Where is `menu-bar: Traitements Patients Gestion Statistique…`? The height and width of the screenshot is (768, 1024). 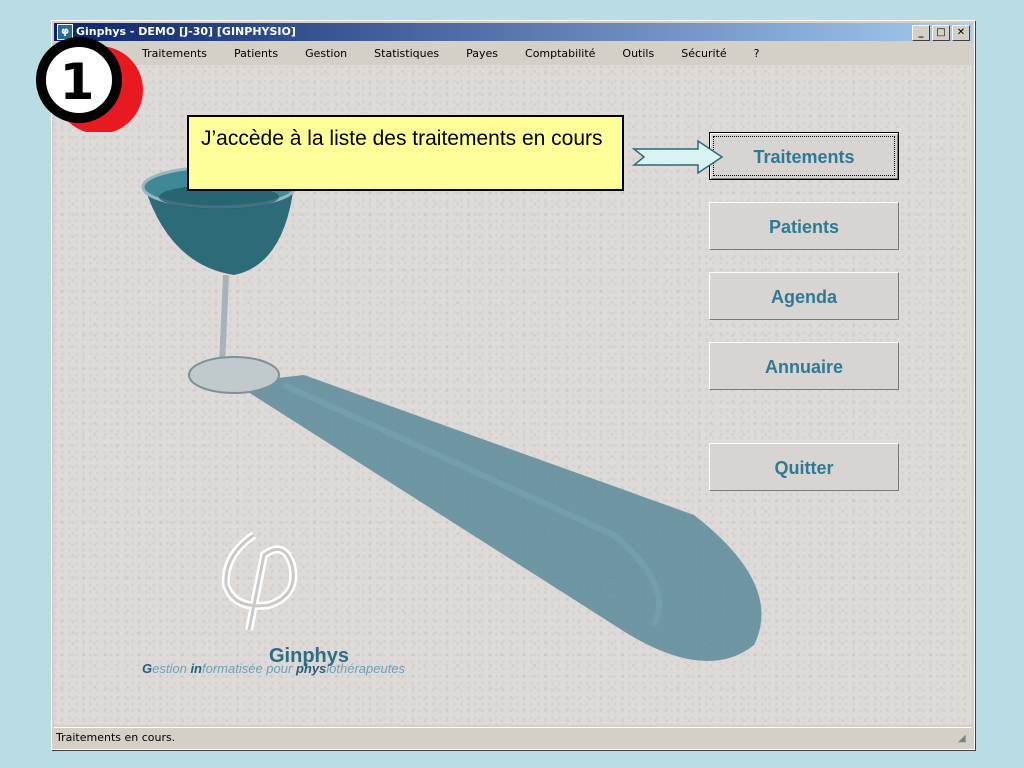 menu-bar: Traitements Patients Gestion Statistique… is located at coordinates (513, 53).